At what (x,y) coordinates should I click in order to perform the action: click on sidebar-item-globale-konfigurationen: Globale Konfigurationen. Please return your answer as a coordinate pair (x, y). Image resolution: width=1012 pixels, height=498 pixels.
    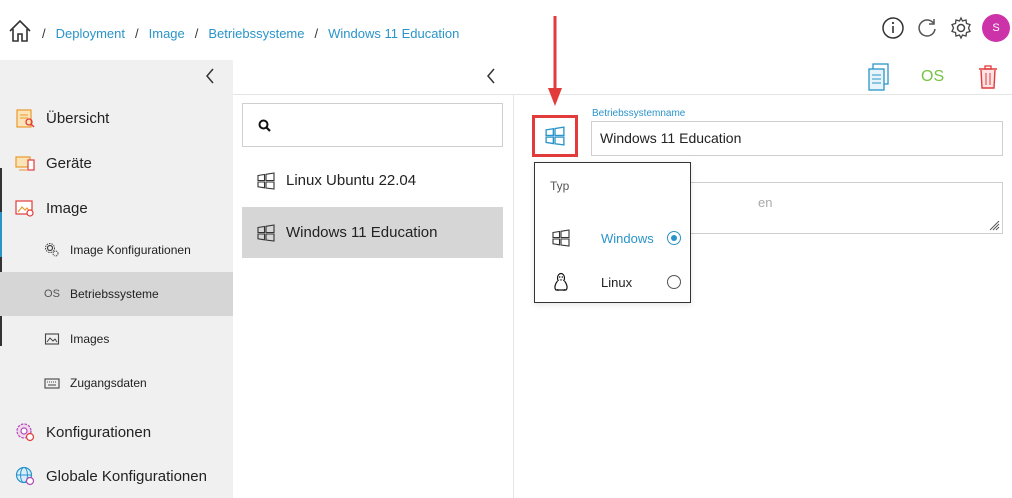
    Looking at the image, I should click on (116, 476).